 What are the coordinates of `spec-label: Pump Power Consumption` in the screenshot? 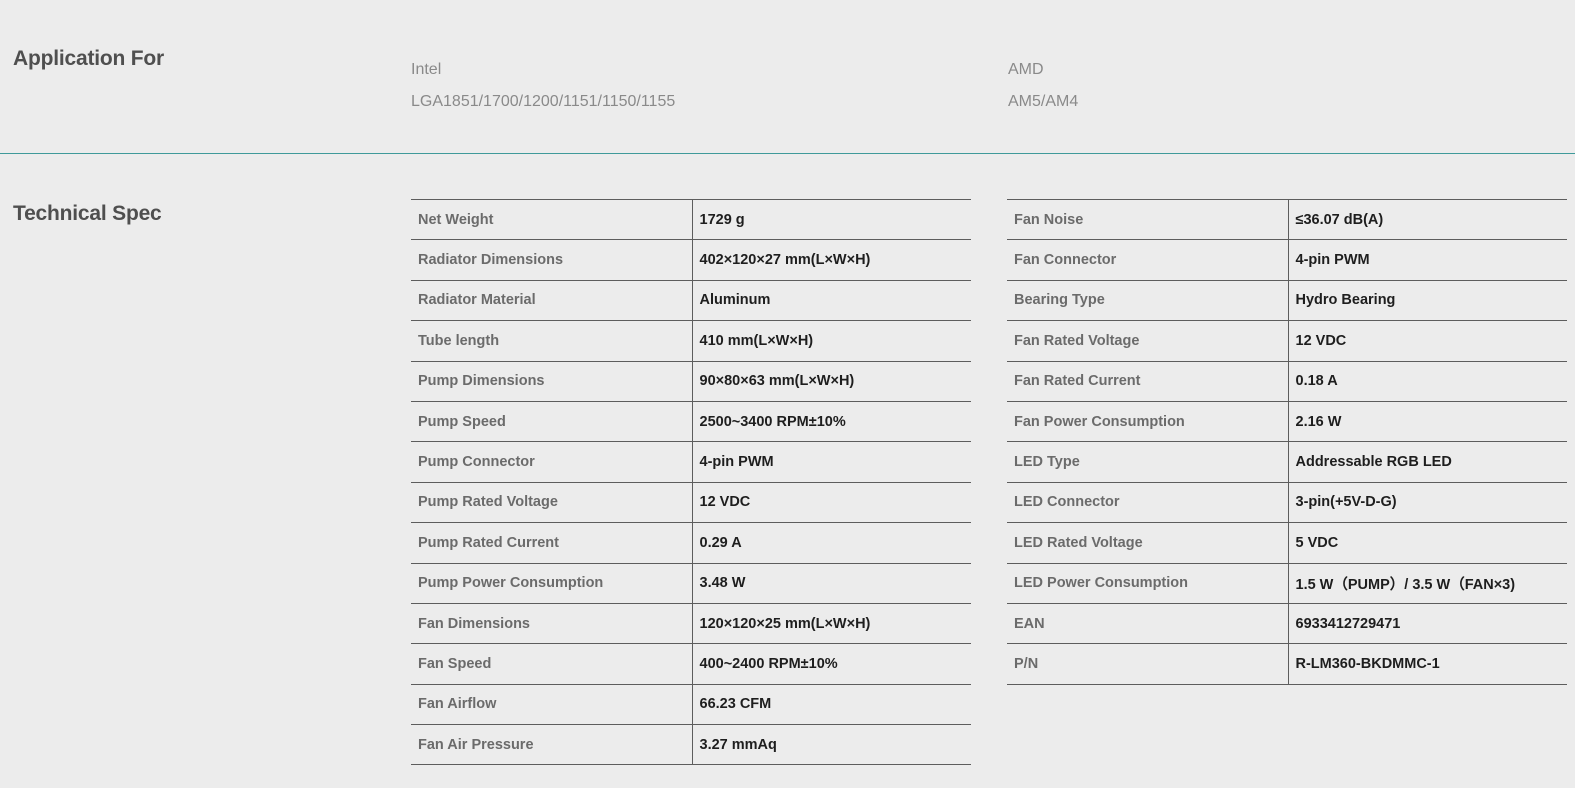 It's located at (551, 583).